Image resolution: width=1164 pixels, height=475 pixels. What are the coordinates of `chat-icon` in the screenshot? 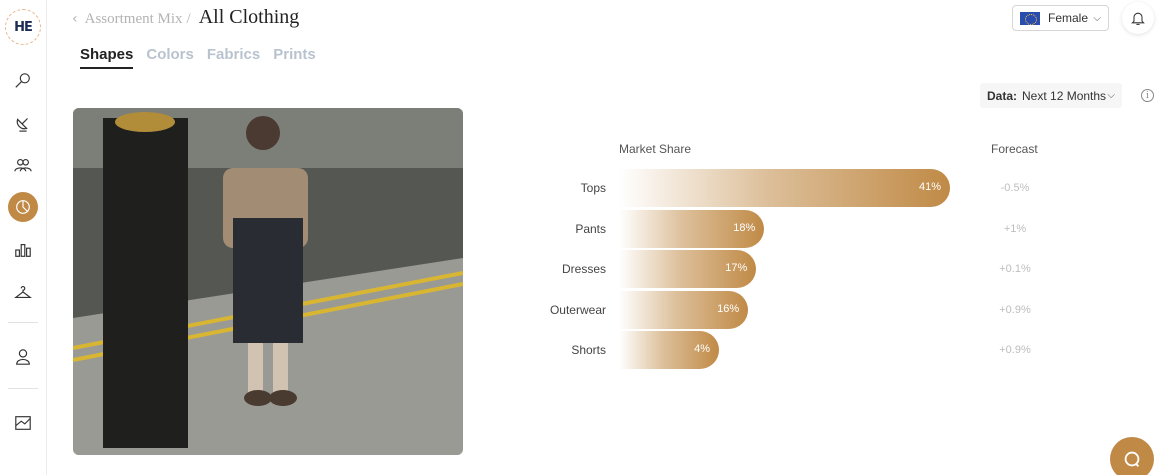 It's located at (1132, 459).